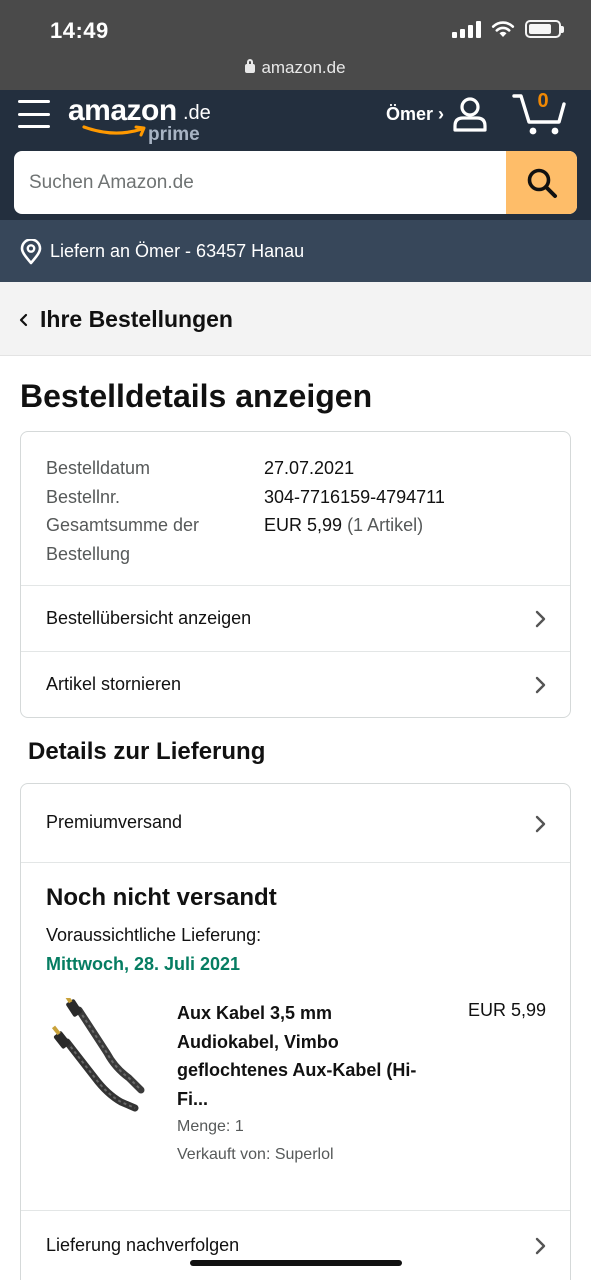 The width and height of the screenshot is (591, 1280). I want to click on order-item-count: (1 Artikel), so click(385, 525).